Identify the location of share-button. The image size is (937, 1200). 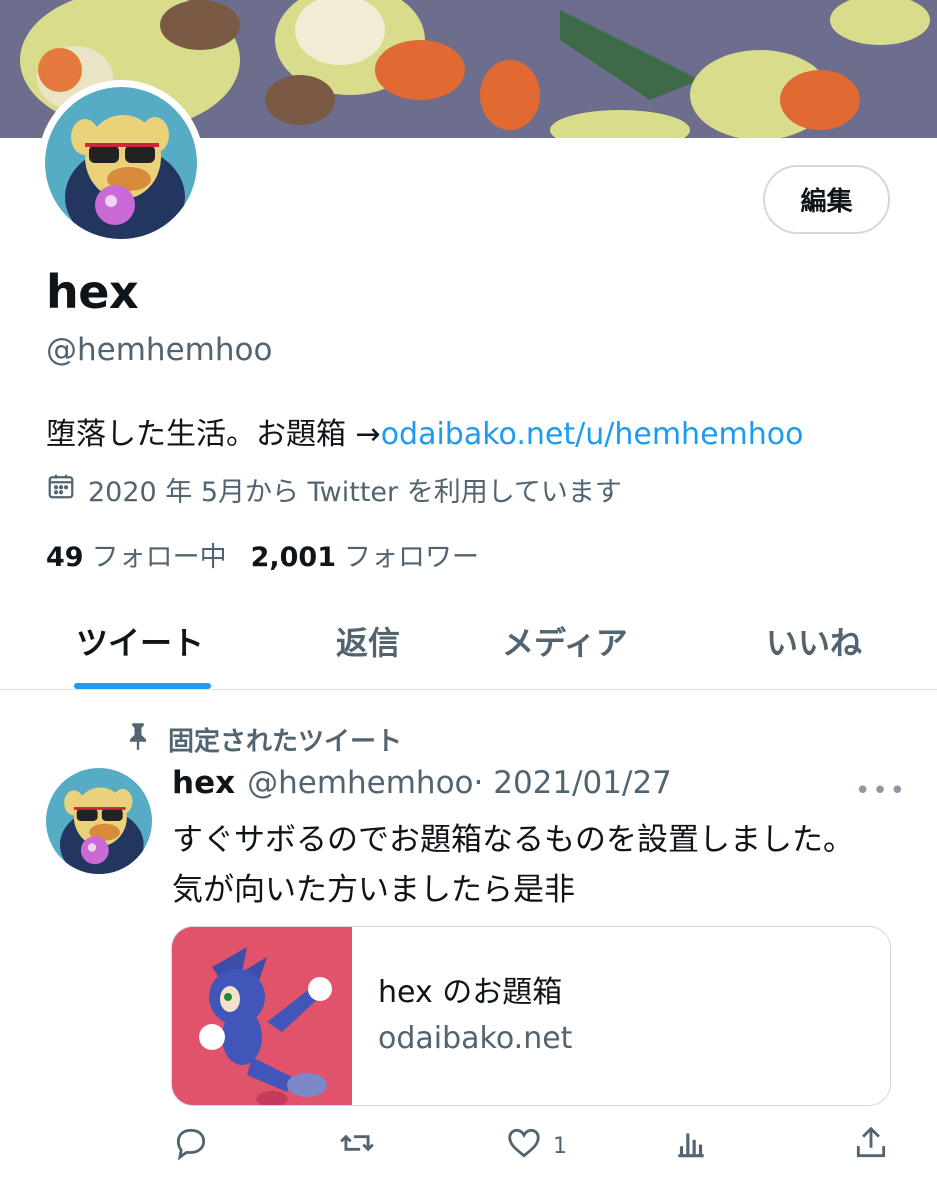
(871, 1146).